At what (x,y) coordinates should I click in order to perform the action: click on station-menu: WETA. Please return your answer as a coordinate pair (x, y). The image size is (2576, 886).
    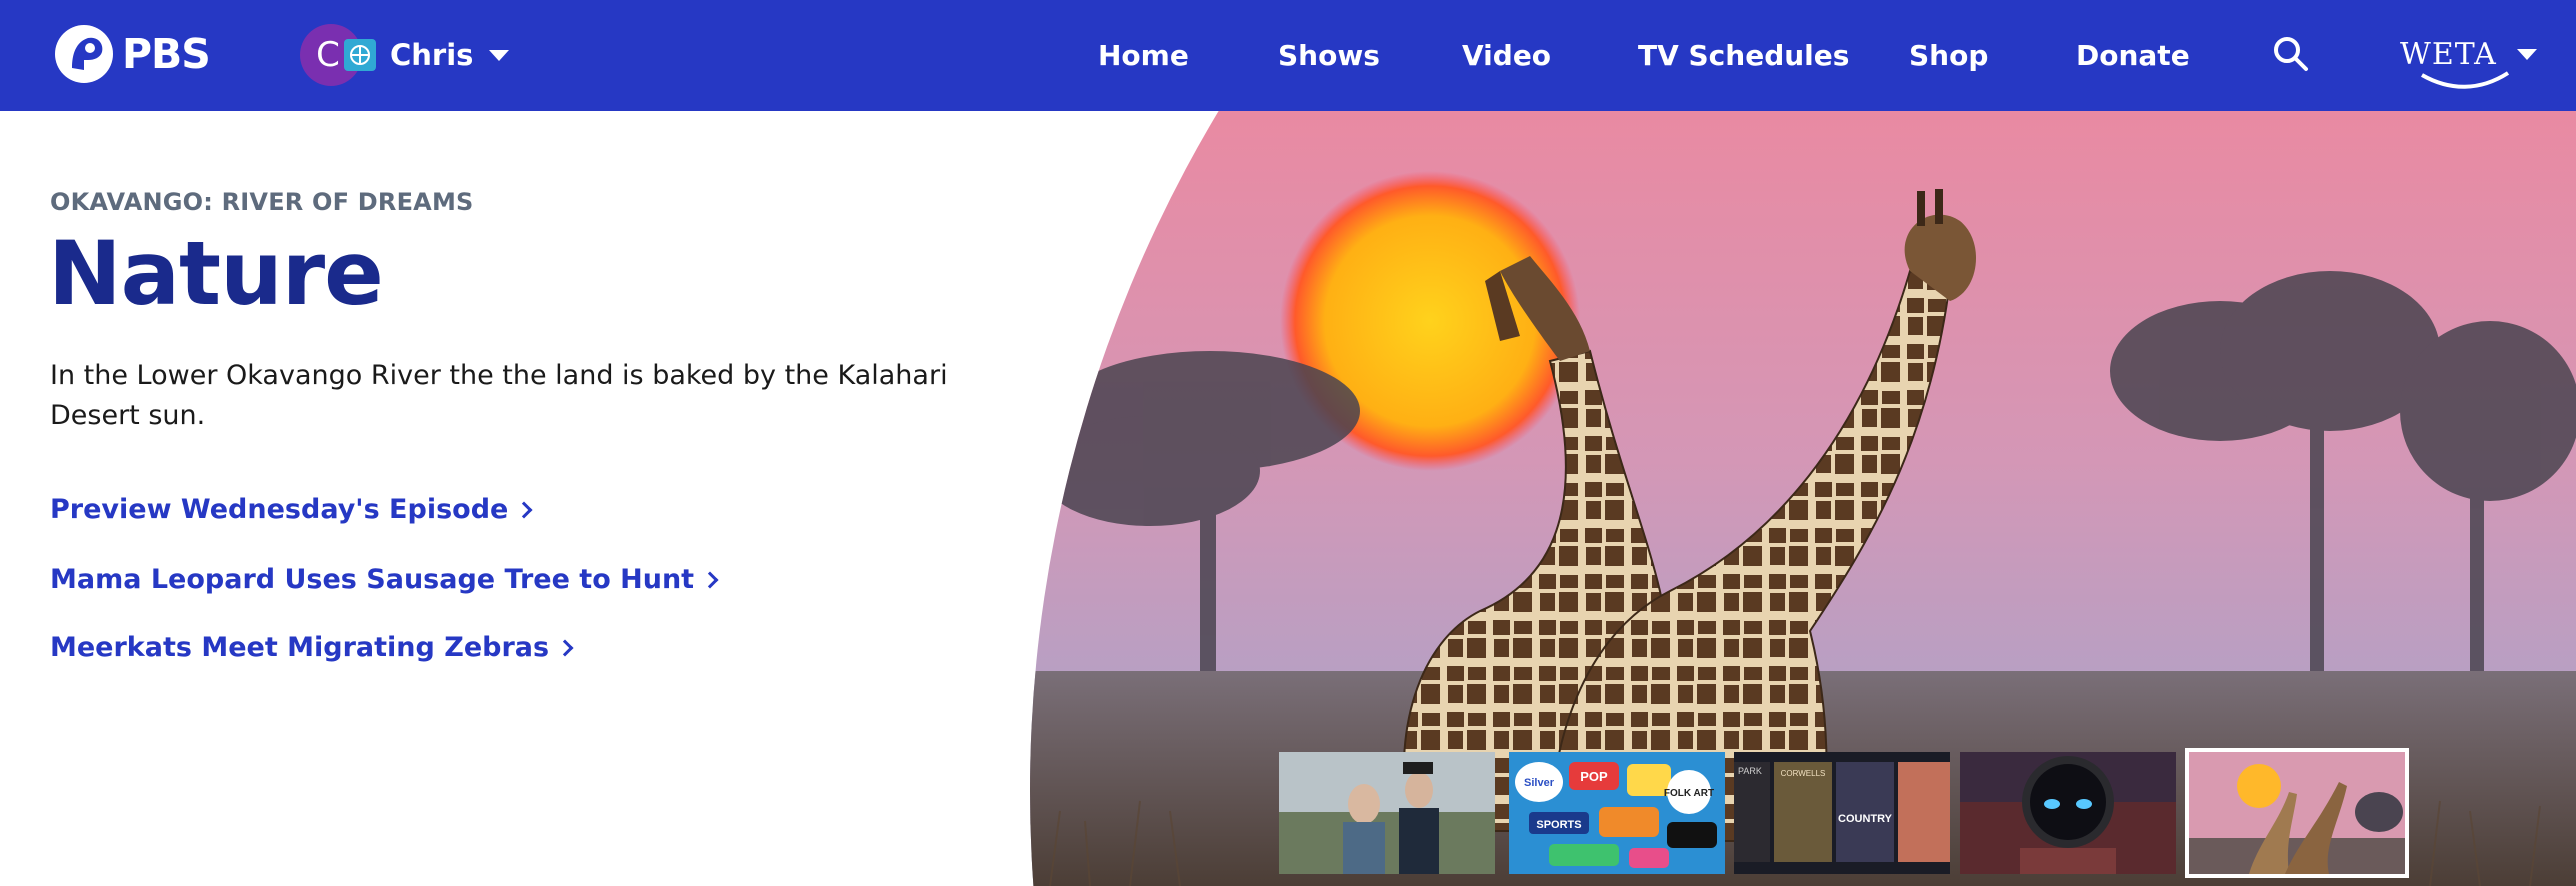
    Looking at the image, I should click on (2468, 58).